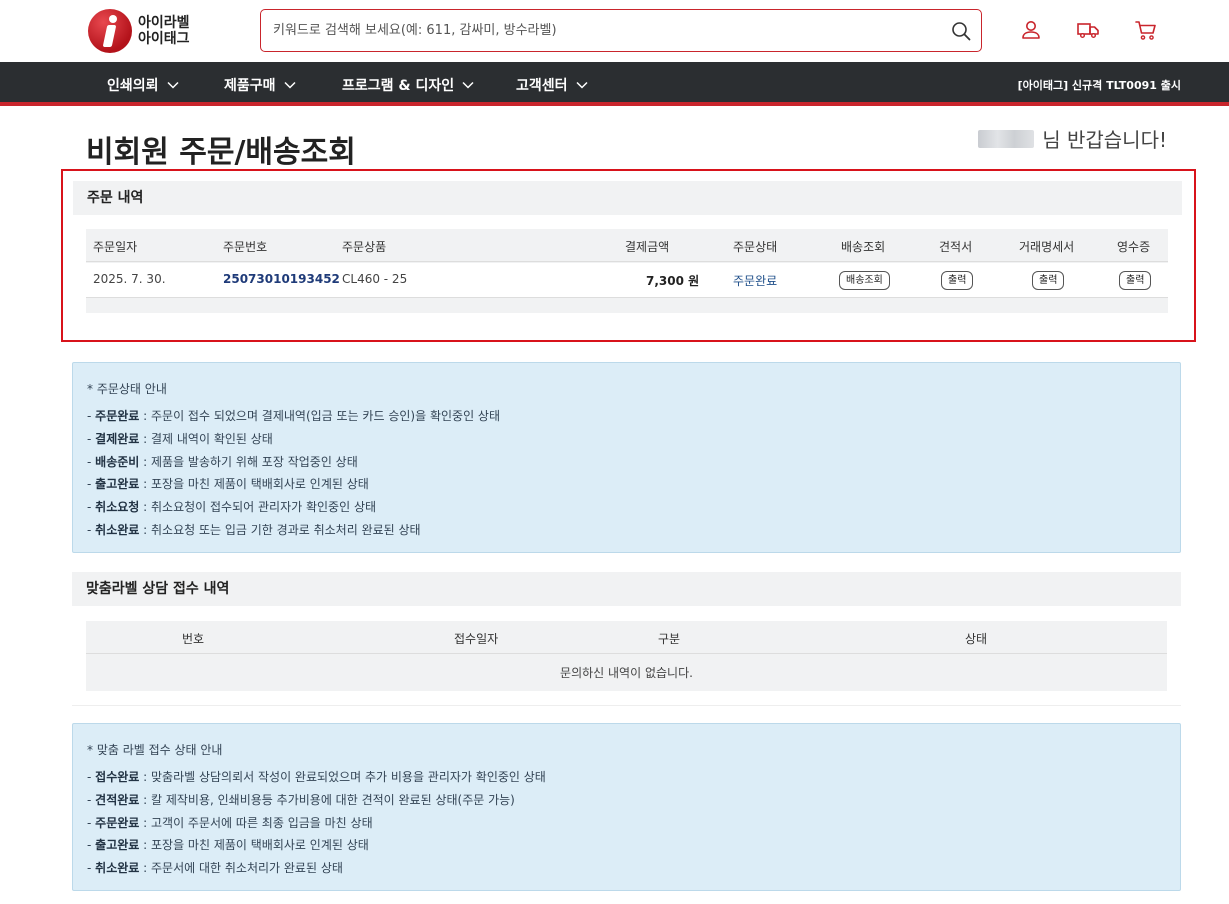  What do you see at coordinates (133, 86) in the screenshot?
I see `nav-label: 인쇄의뢰` at bounding box center [133, 86].